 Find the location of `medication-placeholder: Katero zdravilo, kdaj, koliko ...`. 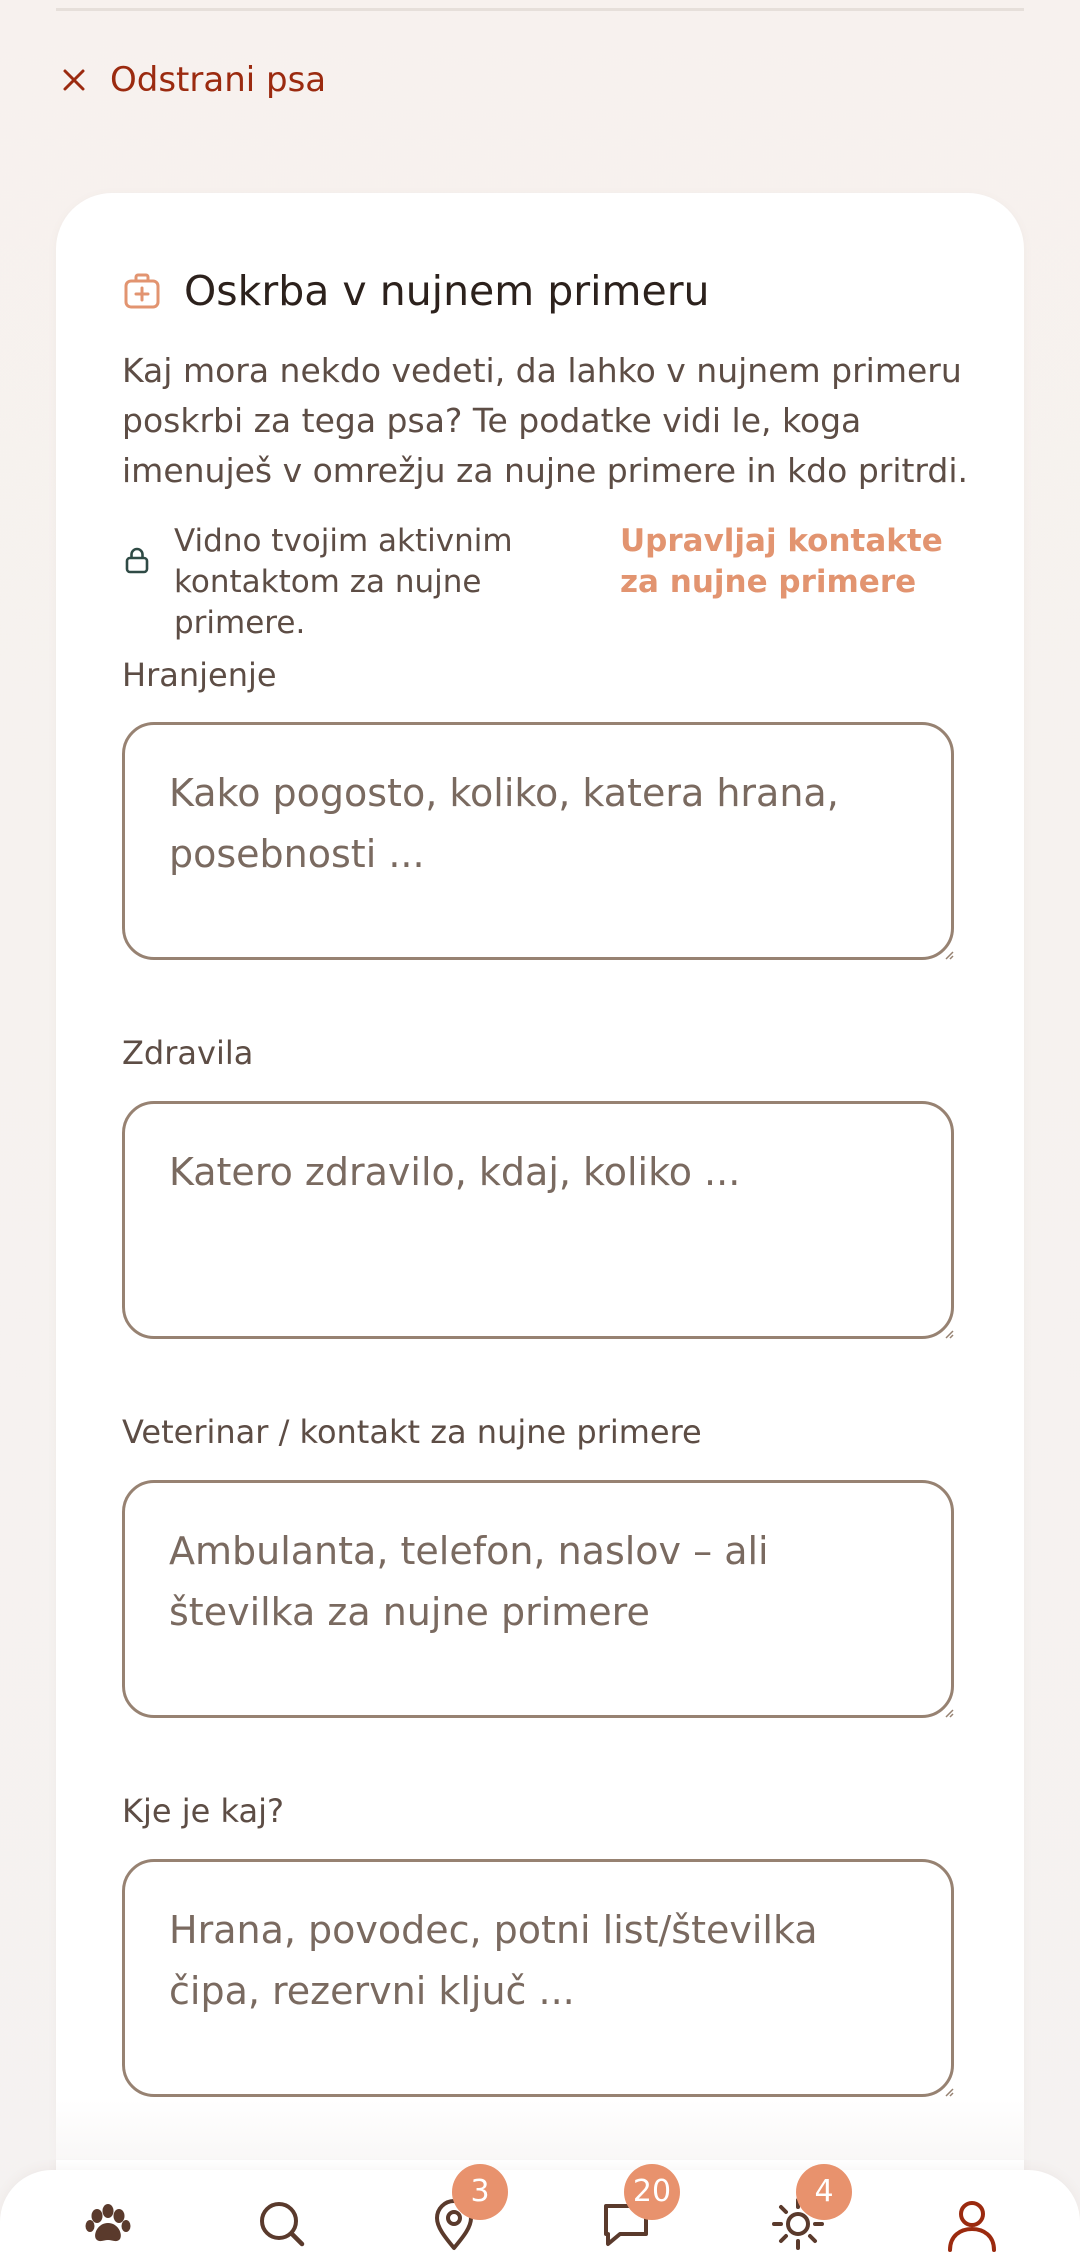

medication-placeholder: Katero zdravilo, kdaj, koliko ... is located at coordinates (455, 1172).